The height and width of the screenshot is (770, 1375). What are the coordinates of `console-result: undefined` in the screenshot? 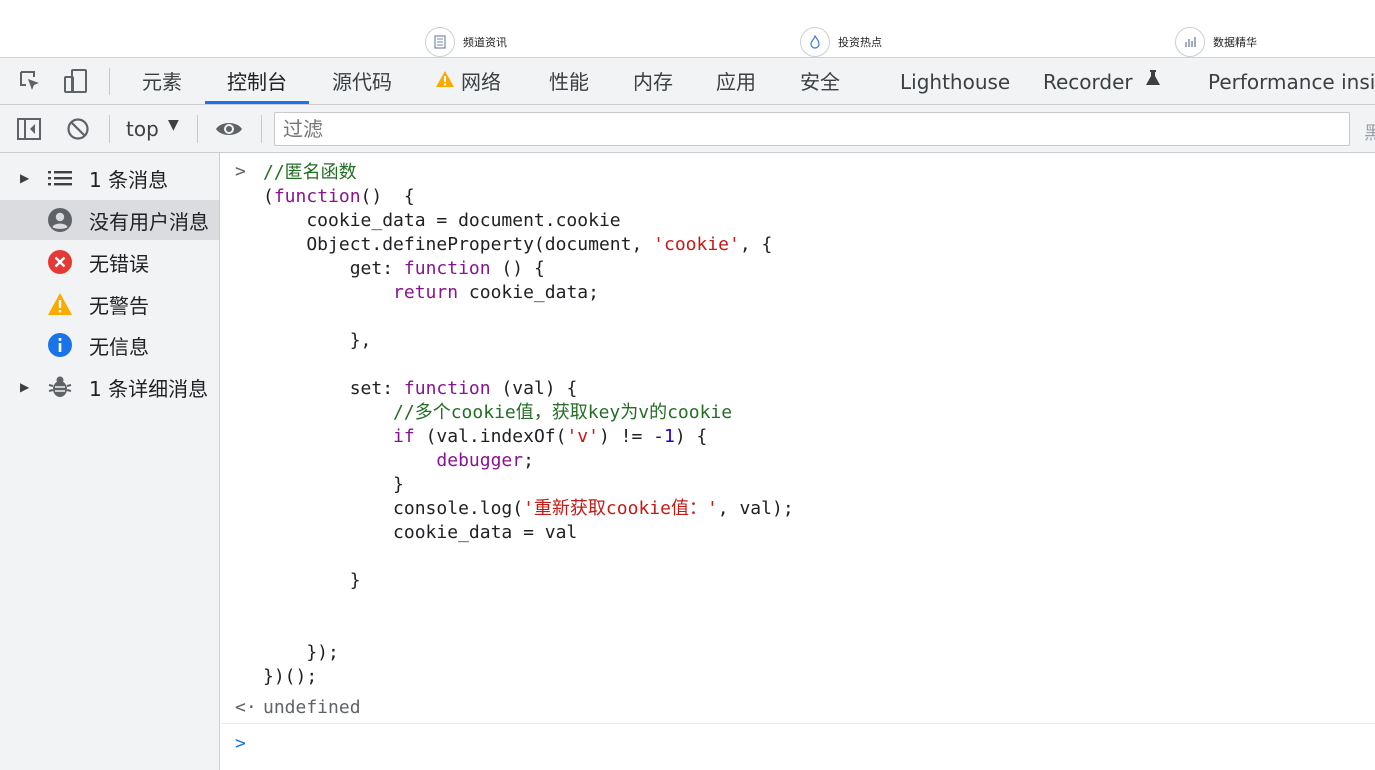 It's located at (312, 707).